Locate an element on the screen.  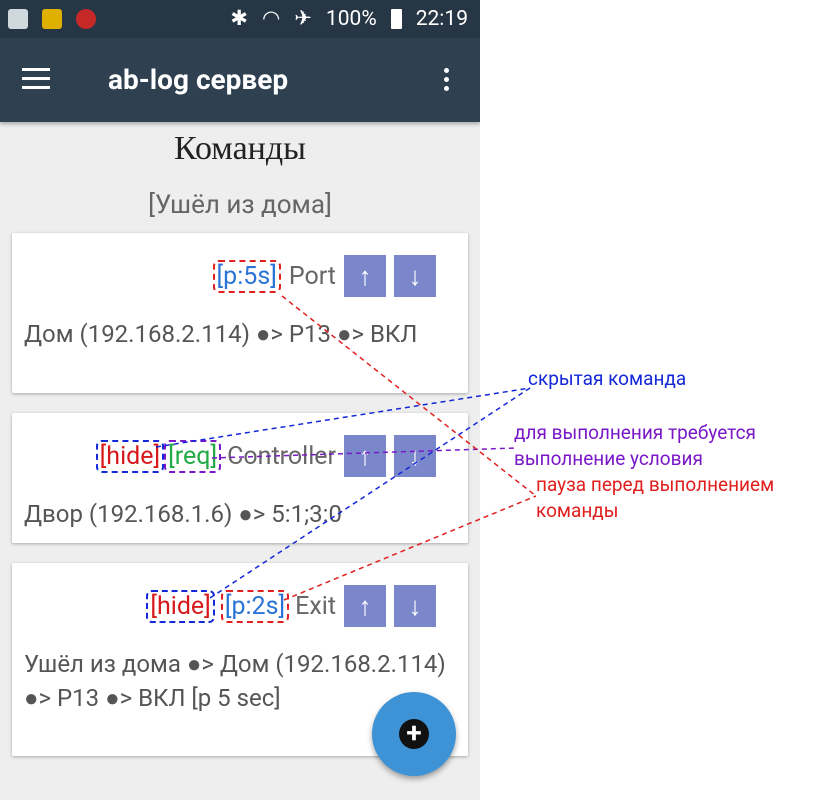
command-name: Exit is located at coordinates (315, 606).